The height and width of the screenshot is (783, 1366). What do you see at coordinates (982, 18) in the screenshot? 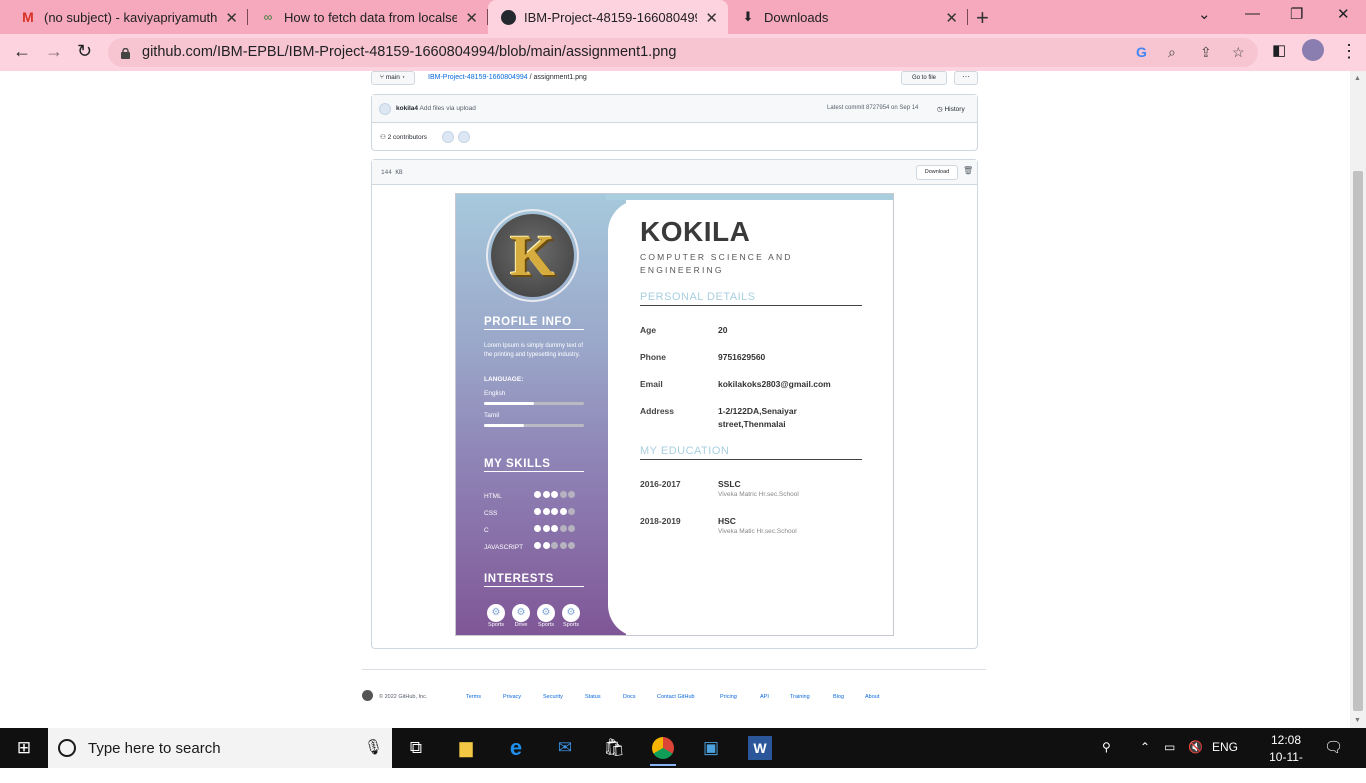
I see `new-tab-button: +` at bounding box center [982, 18].